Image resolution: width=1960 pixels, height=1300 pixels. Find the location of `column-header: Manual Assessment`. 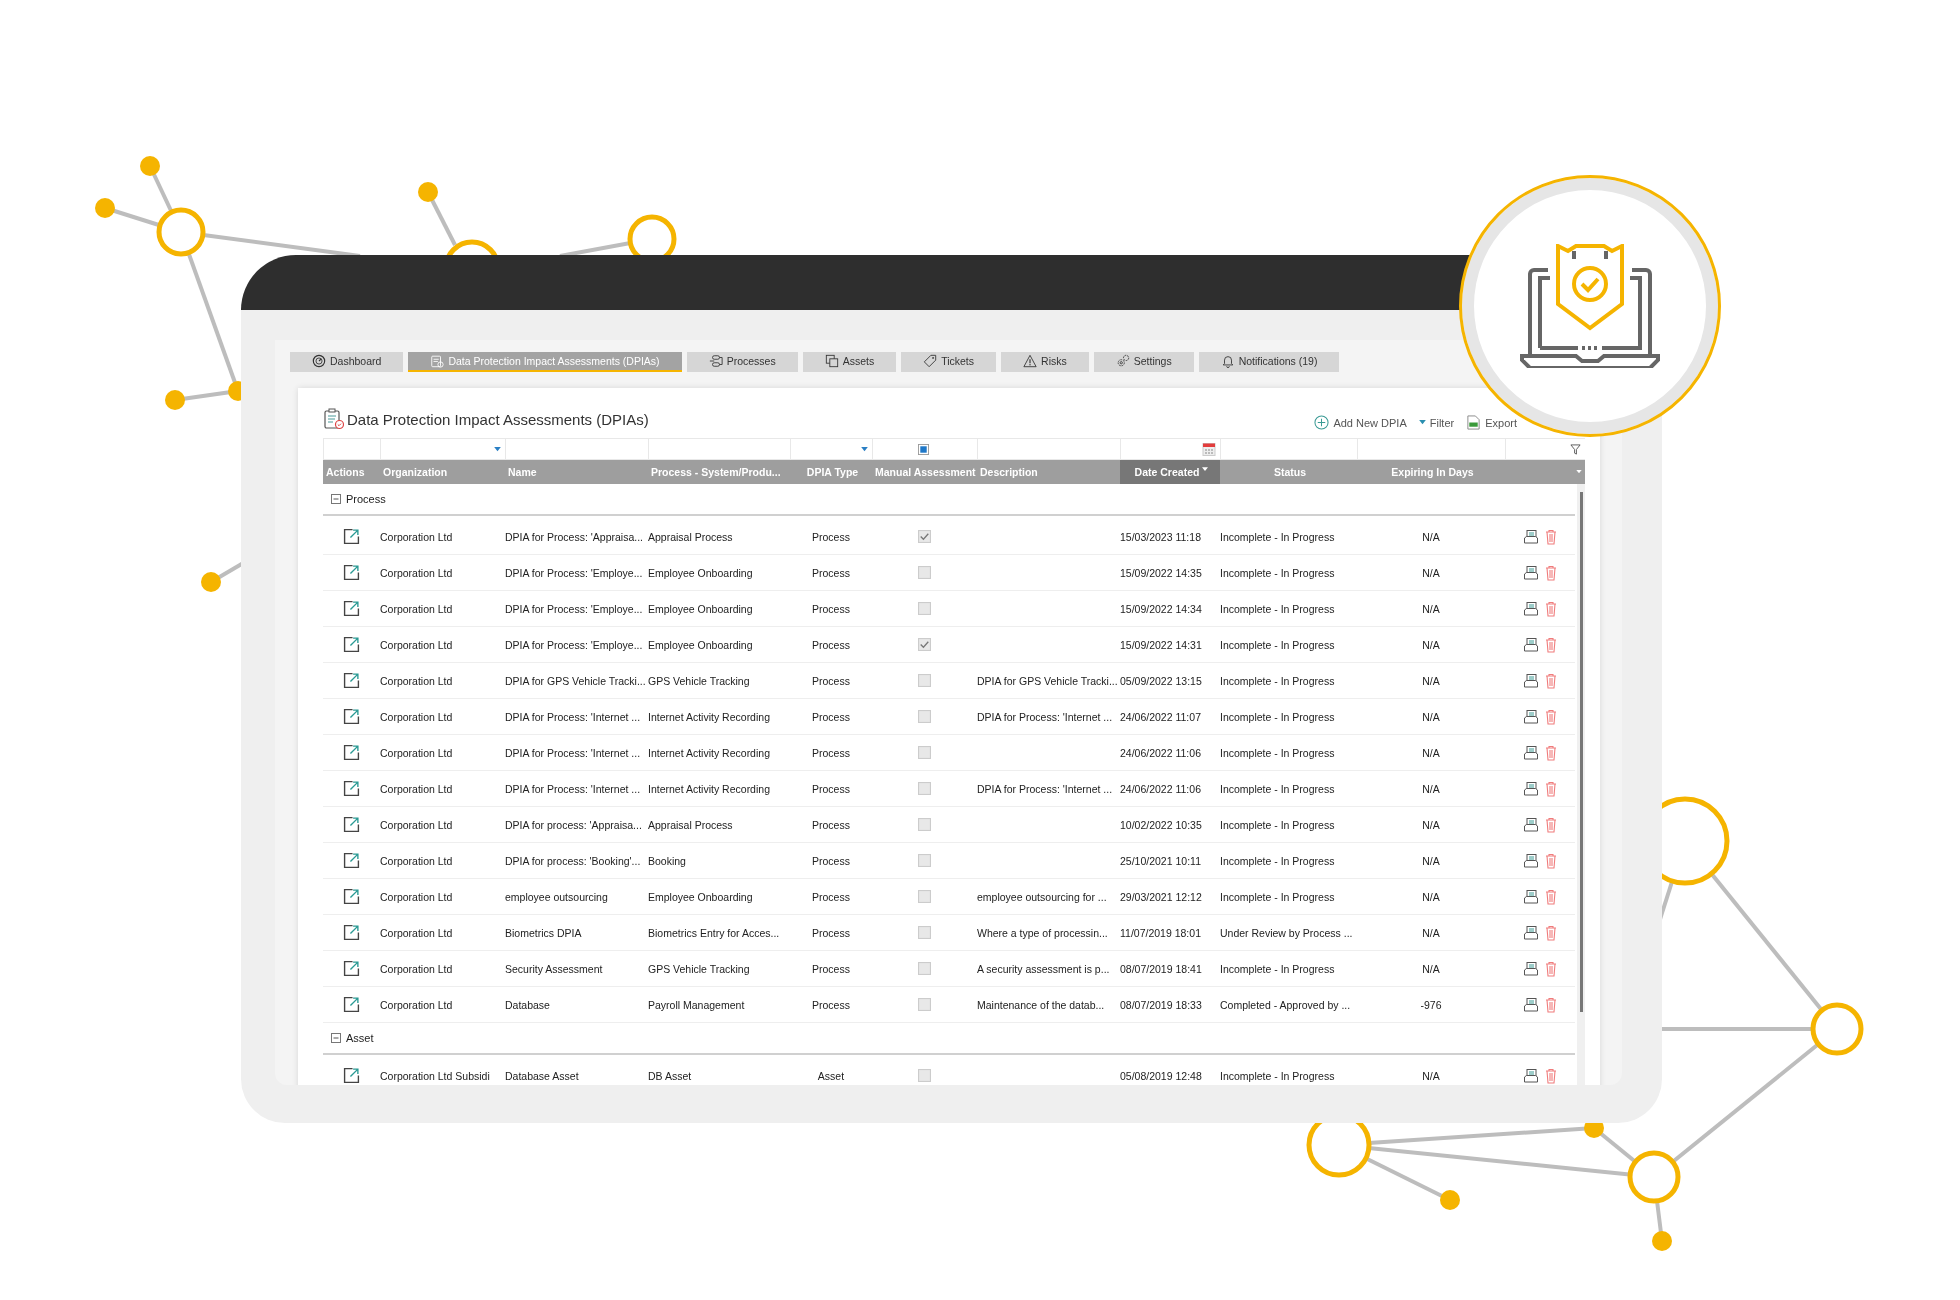

column-header: Manual Assessment is located at coordinates (924, 472).